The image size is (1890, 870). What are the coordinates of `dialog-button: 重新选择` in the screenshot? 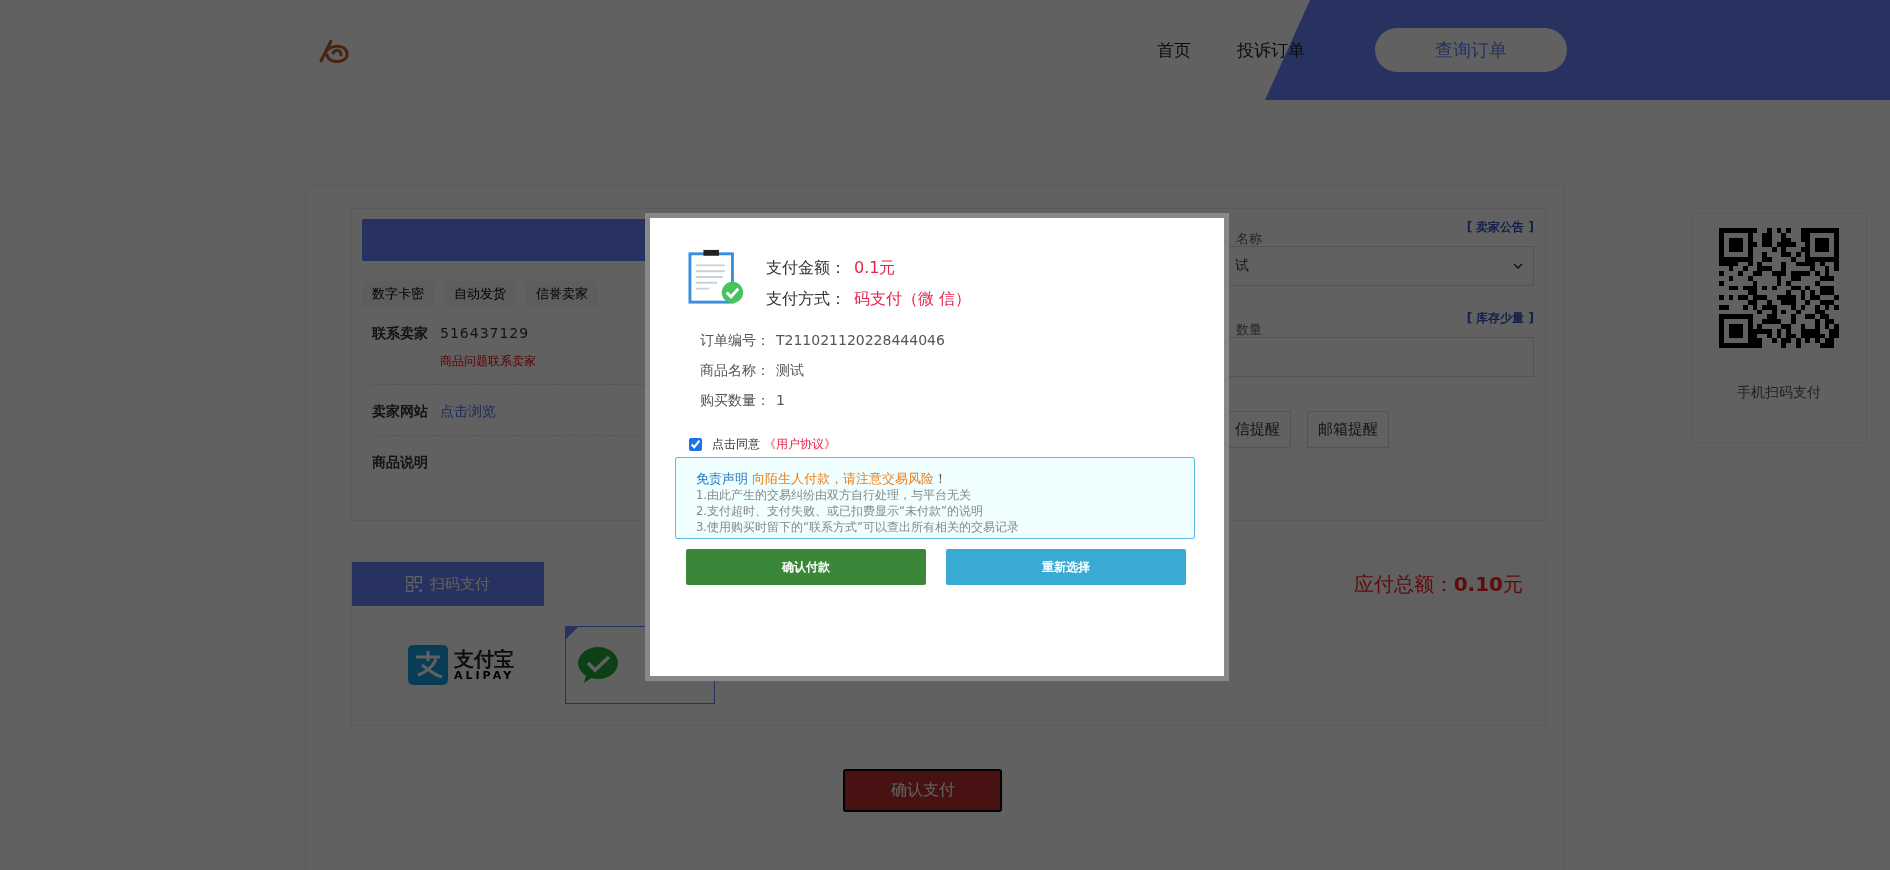 It's located at (1066, 567).